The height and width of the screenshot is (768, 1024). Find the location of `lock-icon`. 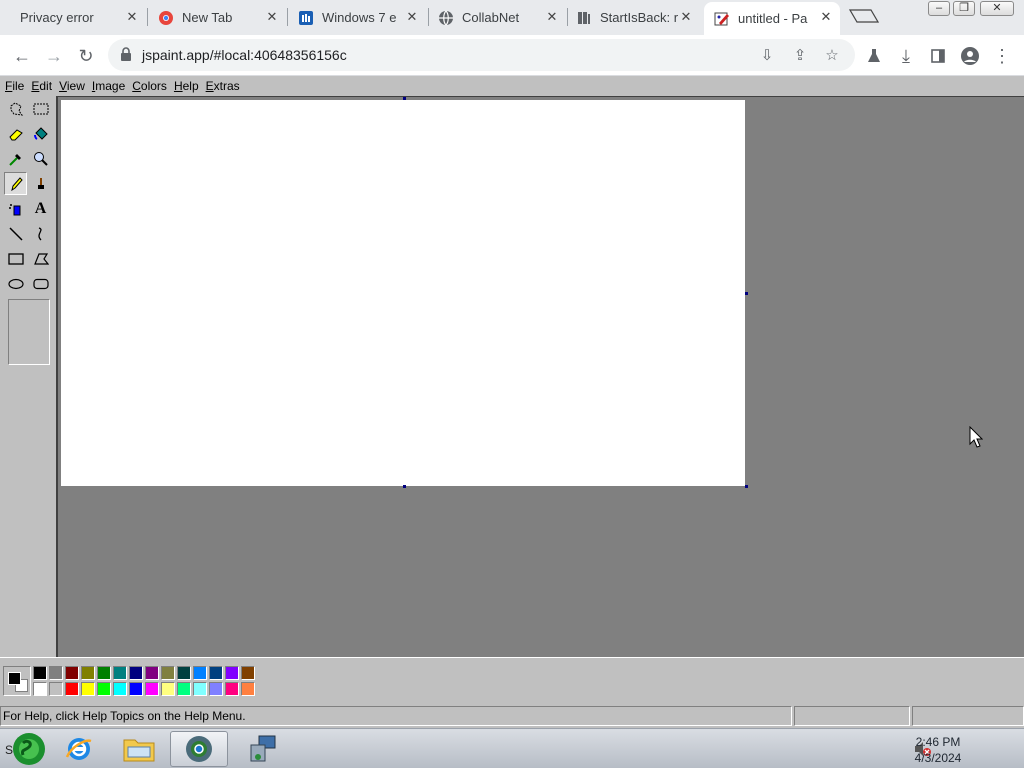

lock-icon is located at coordinates (126, 54).